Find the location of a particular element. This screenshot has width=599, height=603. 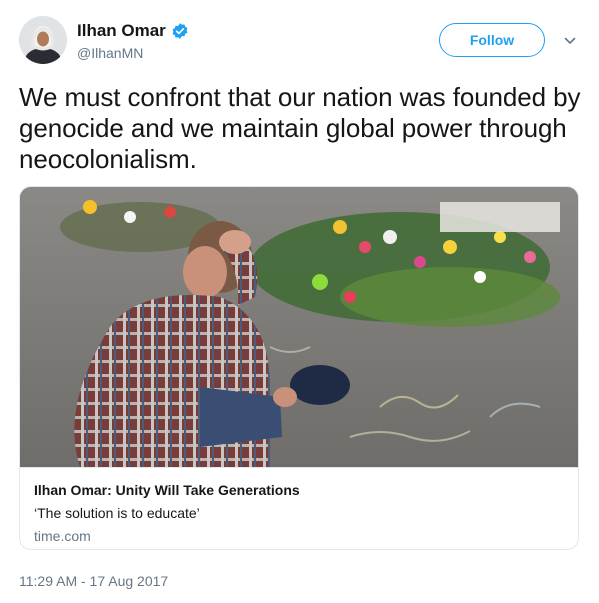

card-domain: time.com is located at coordinates (62, 536).